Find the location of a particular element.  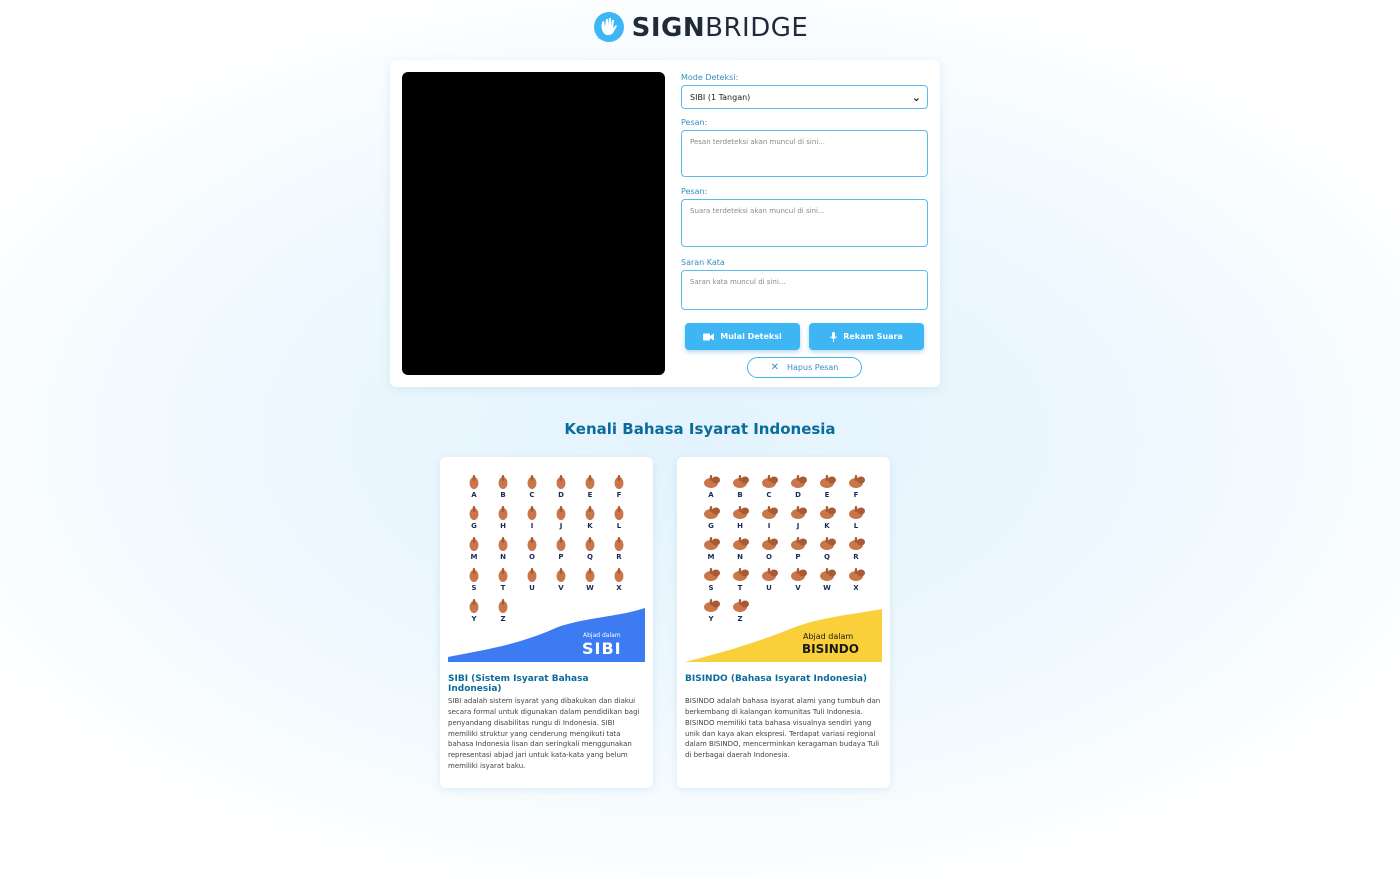

bisindo-banner-small: Abjad dalam is located at coordinates (828, 636).